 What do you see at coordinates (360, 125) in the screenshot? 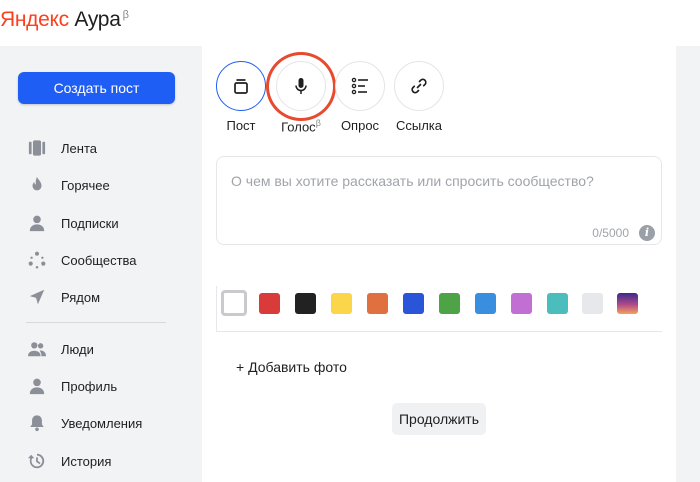
I see `post-type-poll-label: Опрос` at bounding box center [360, 125].